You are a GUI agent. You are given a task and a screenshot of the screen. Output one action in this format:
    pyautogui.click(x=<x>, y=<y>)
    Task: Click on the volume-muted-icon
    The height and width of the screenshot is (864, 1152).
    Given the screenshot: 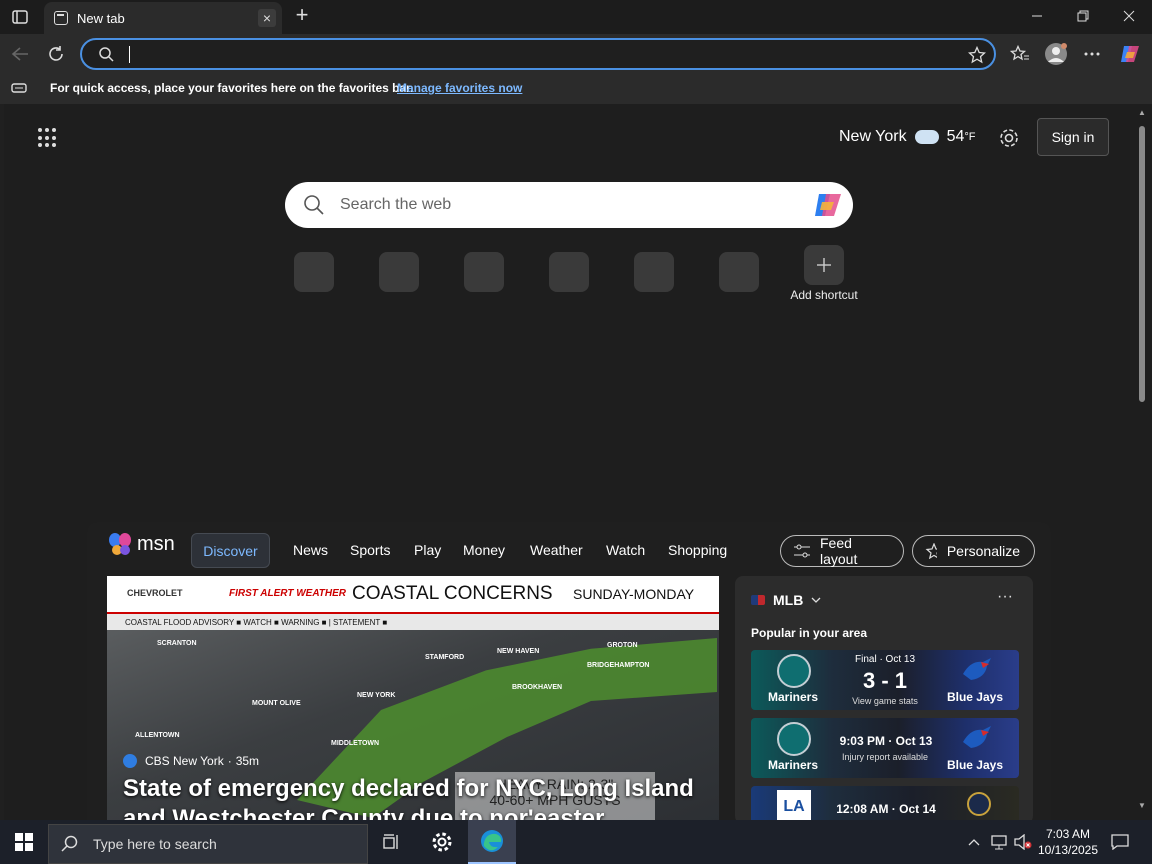 What is the action you would take?
    pyautogui.click(x=1023, y=842)
    